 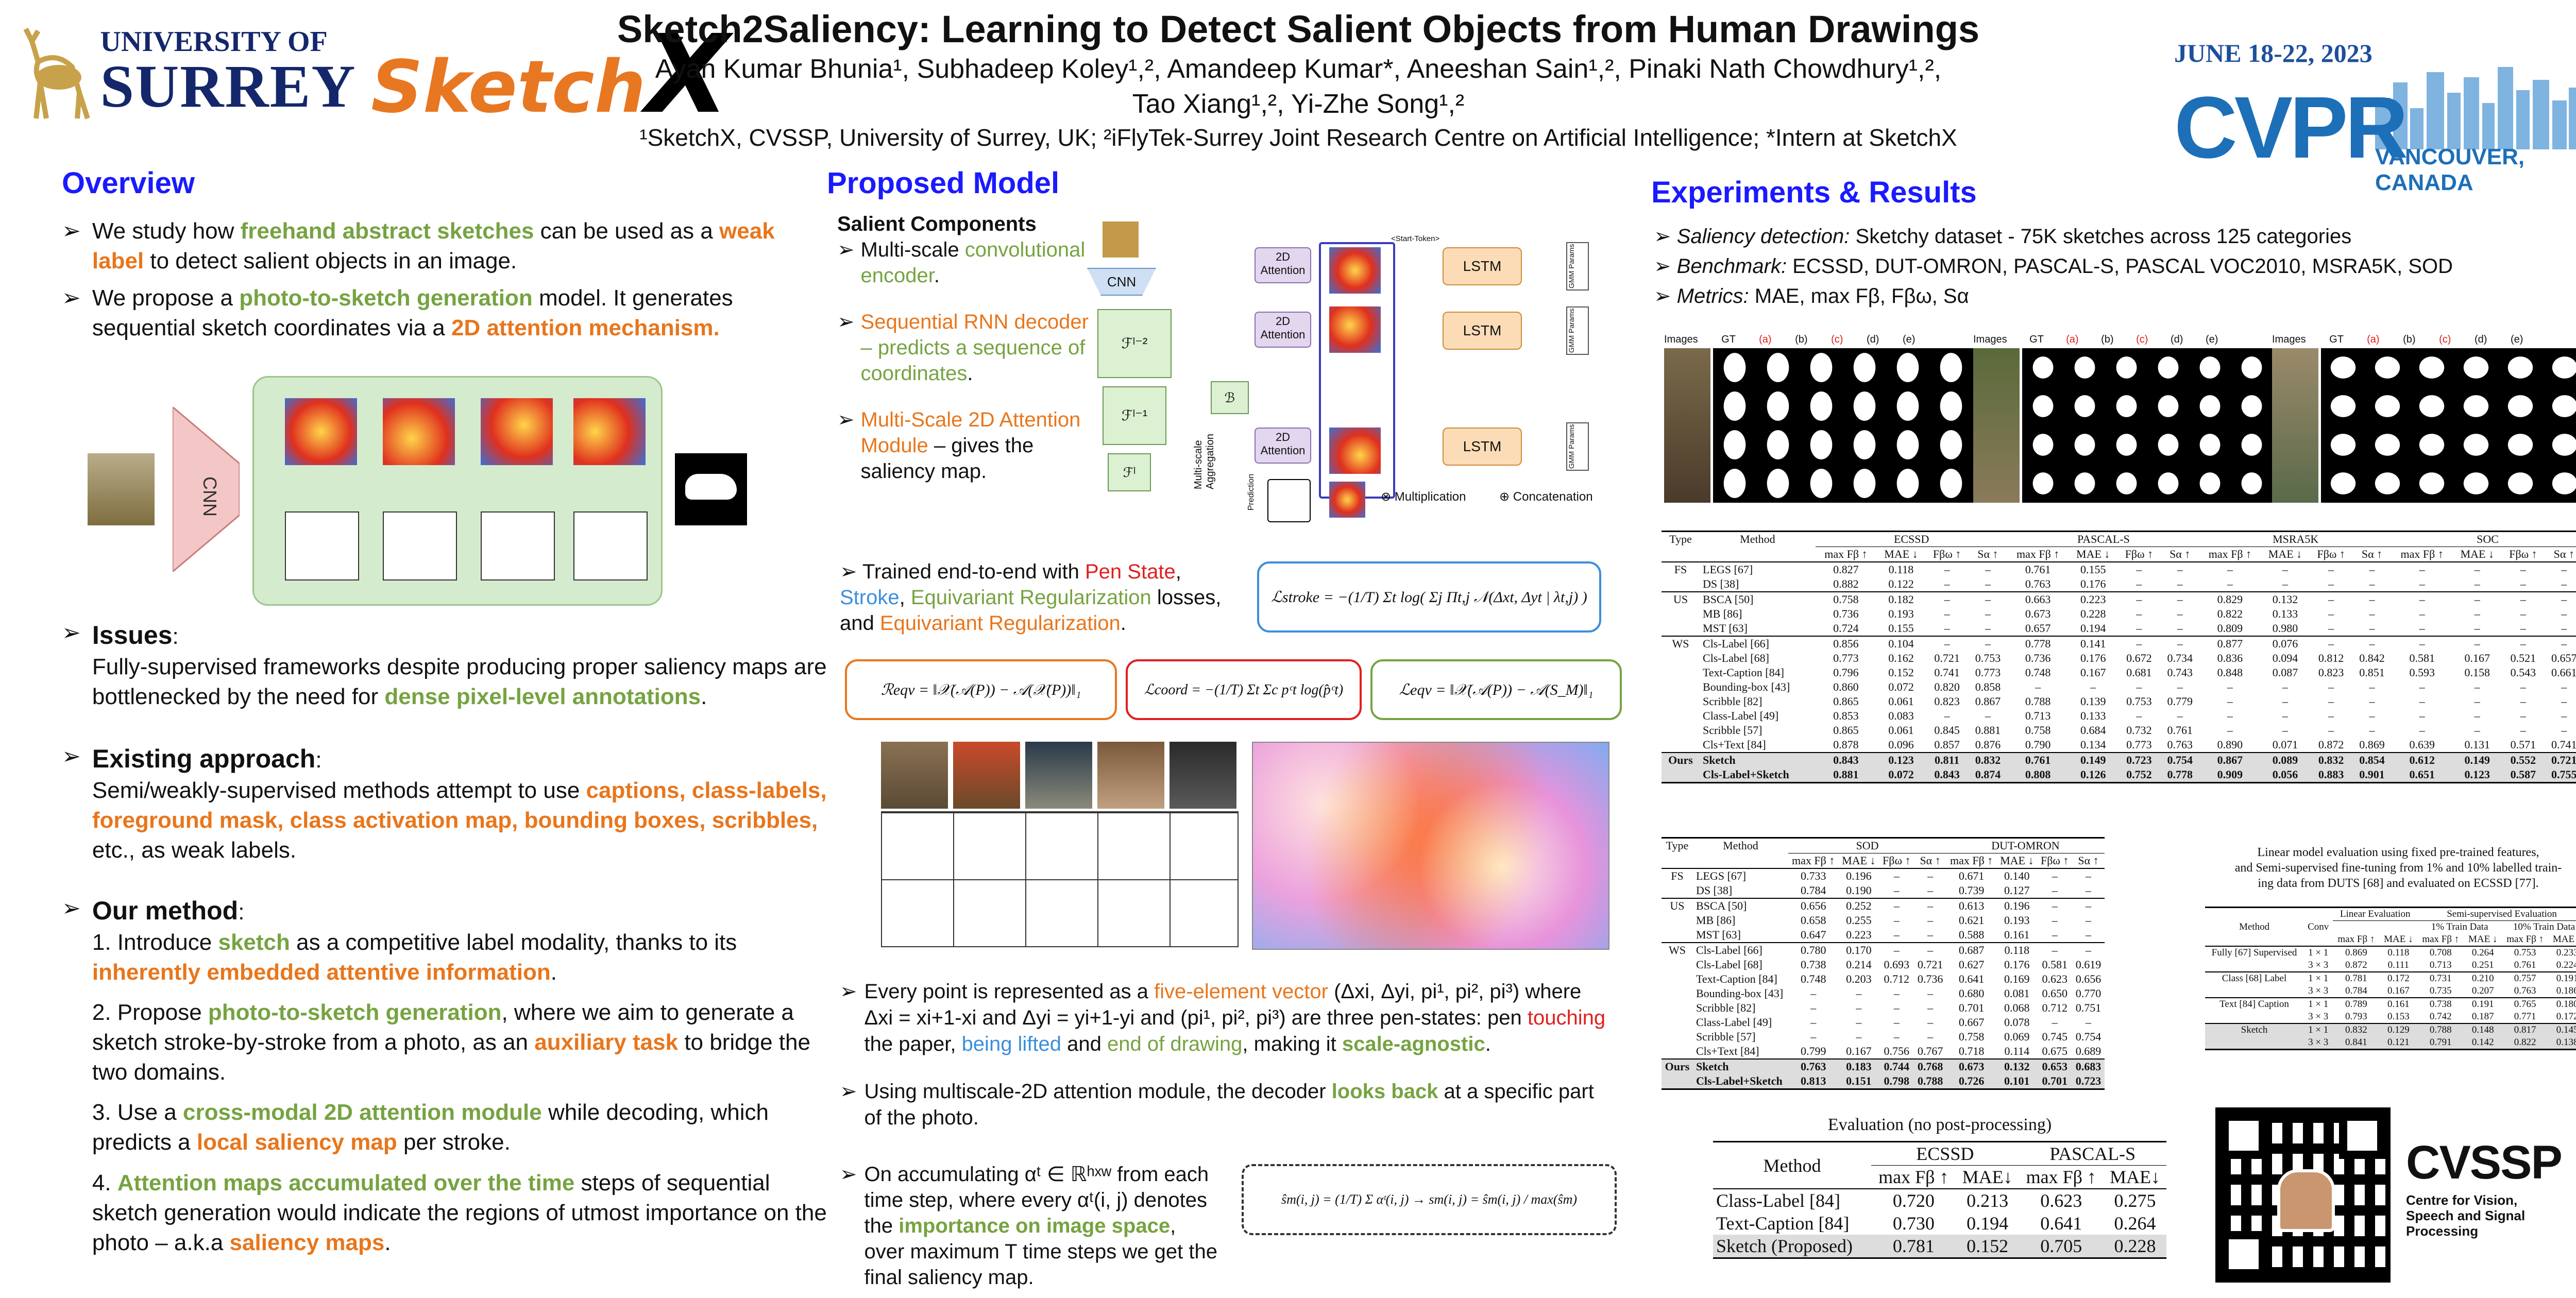 What do you see at coordinates (137, 1112) in the screenshot?
I see `text: 3. Use a` at bounding box center [137, 1112].